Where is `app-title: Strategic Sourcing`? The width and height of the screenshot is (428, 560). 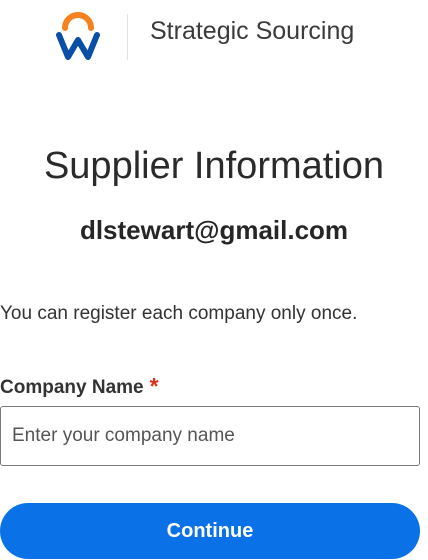
app-title: Strategic Sourcing is located at coordinates (252, 31).